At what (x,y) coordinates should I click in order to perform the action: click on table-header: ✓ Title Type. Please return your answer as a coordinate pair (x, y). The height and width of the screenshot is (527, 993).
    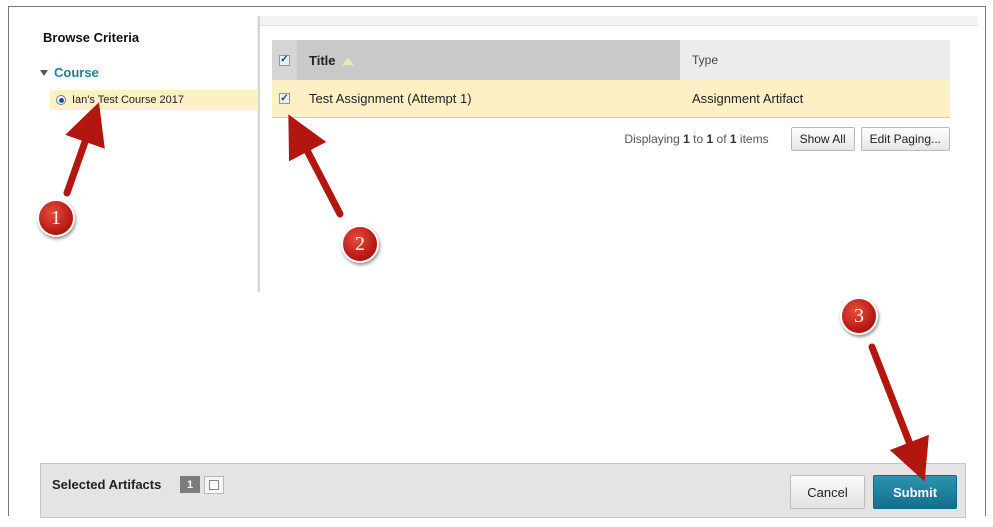
    Looking at the image, I should click on (611, 60).